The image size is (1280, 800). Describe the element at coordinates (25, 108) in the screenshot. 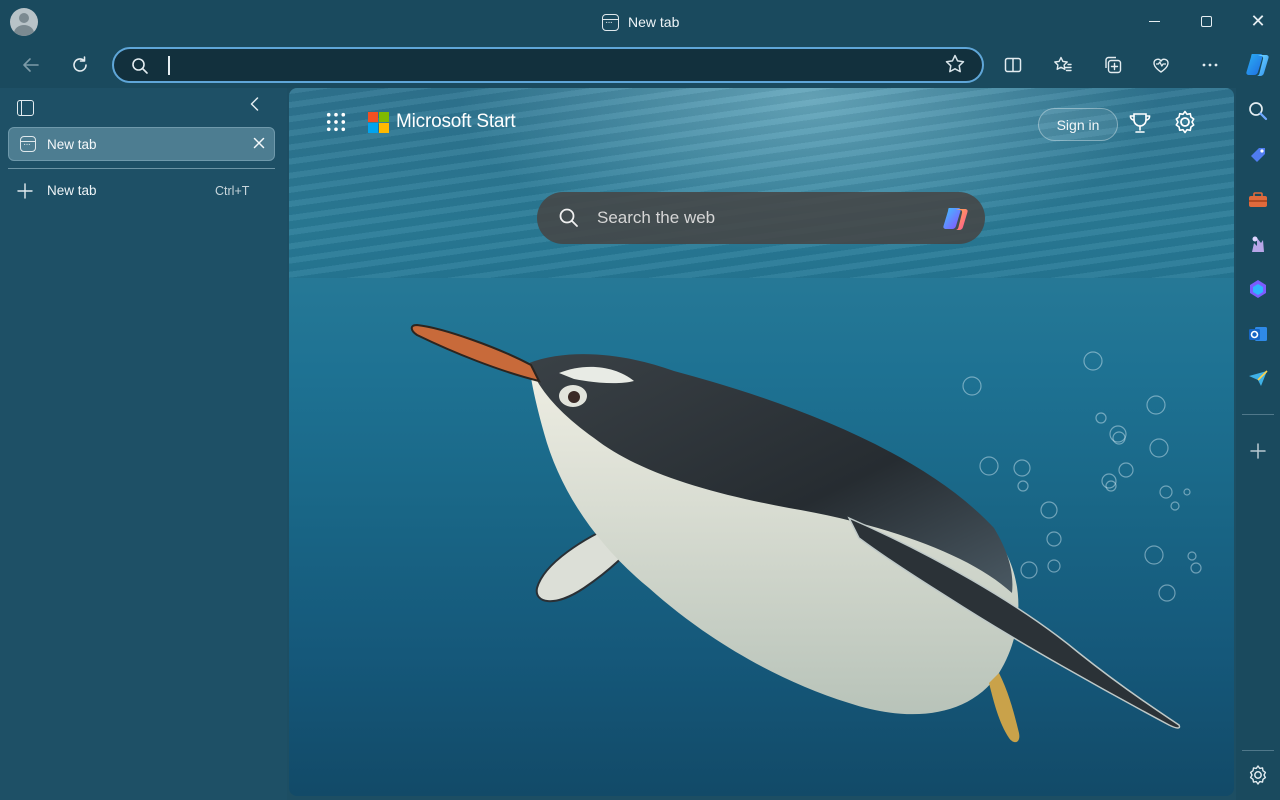

I see `tab-actions-icon` at that location.